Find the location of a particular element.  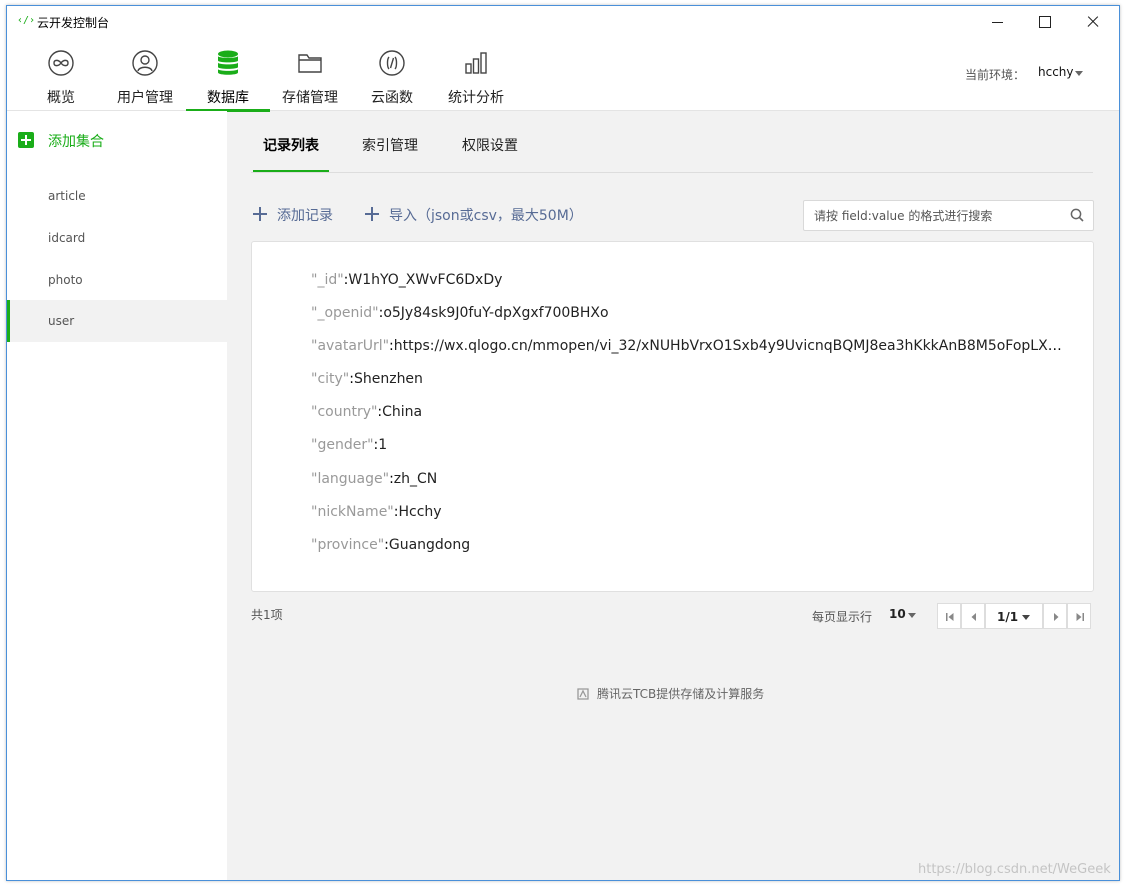

import-label: 导入（json或csv，最大50M） is located at coordinates (486, 216).